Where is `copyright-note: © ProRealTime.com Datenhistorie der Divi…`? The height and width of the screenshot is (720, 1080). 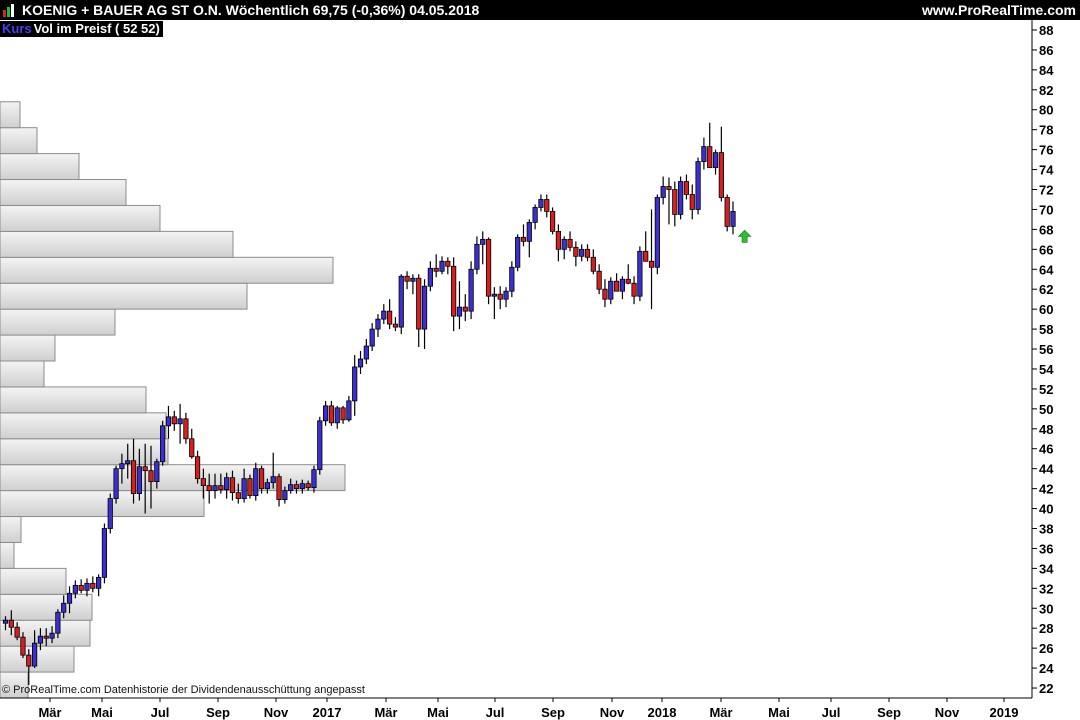
copyright-note: © ProRealTime.com Datenhistorie der Divi… is located at coordinates (183, 690).